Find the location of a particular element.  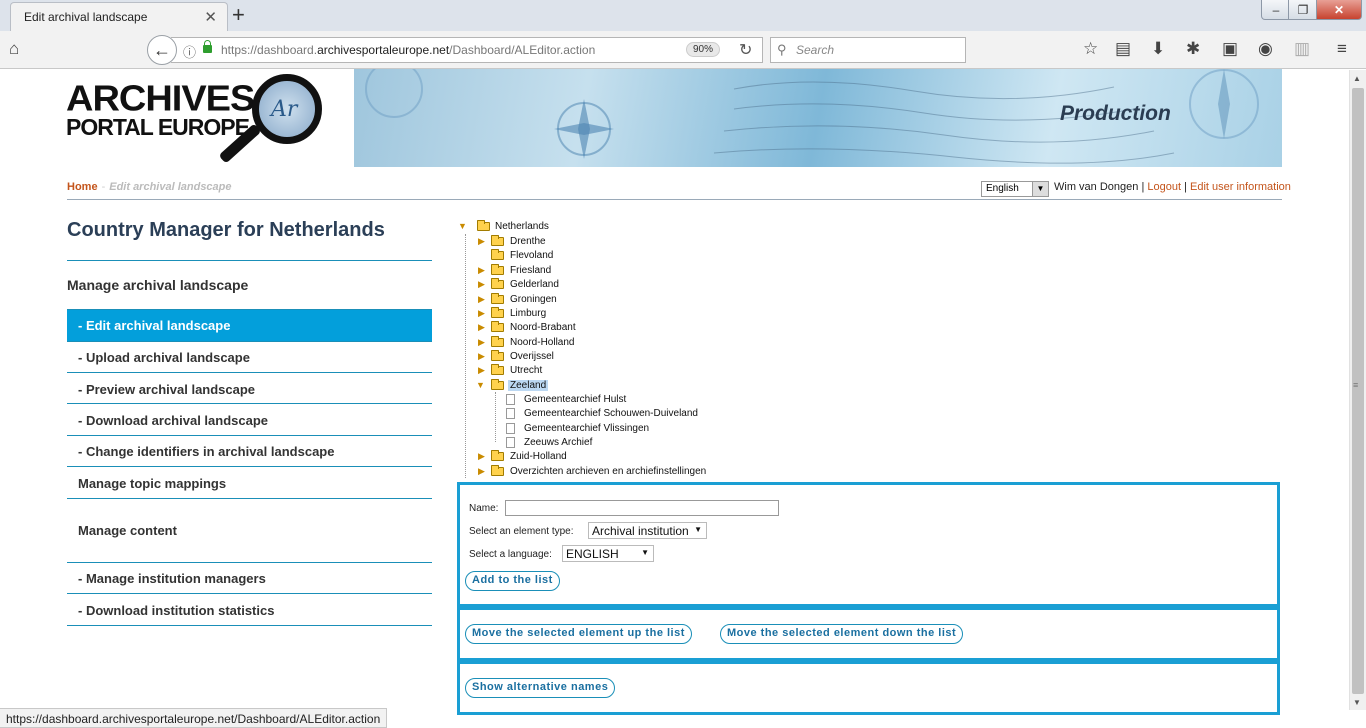

bookmark-star-icon: ☆ is located at coordinates (1090, 49).